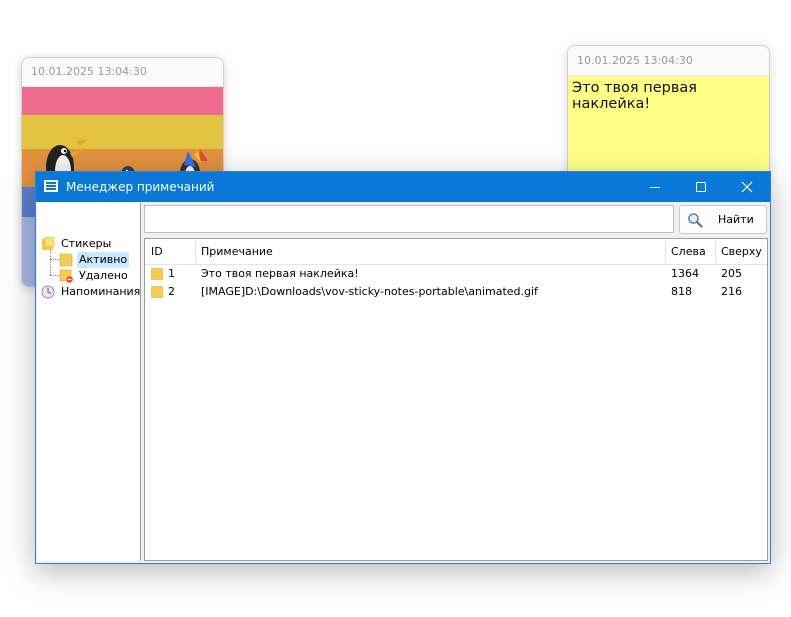 This screenshot has height=617, width=791. Describe the element at coordinates (695, 220) in the screenshot. I see `search-icon` at that location.